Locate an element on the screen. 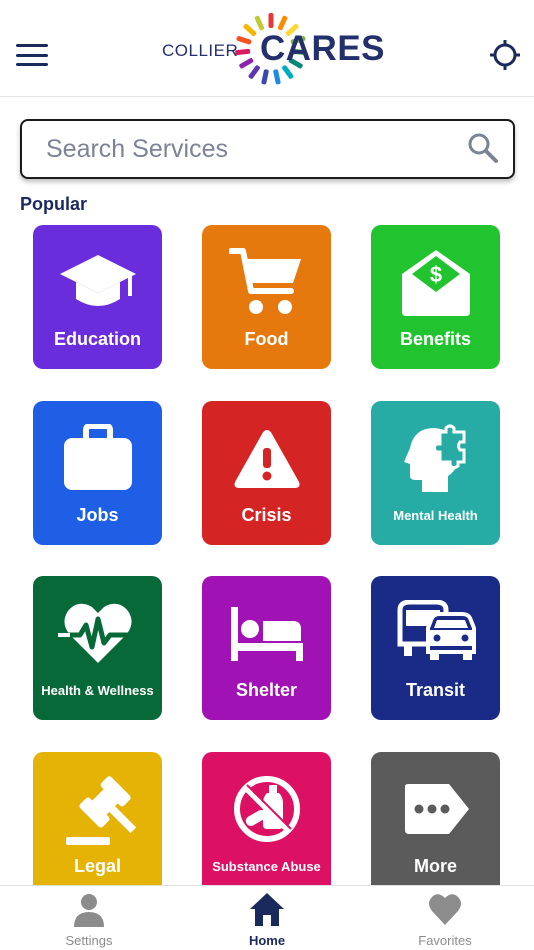 This screenshot has height=950, width=534. money-envelope-icon: $ is located at coordinates (435, 283).